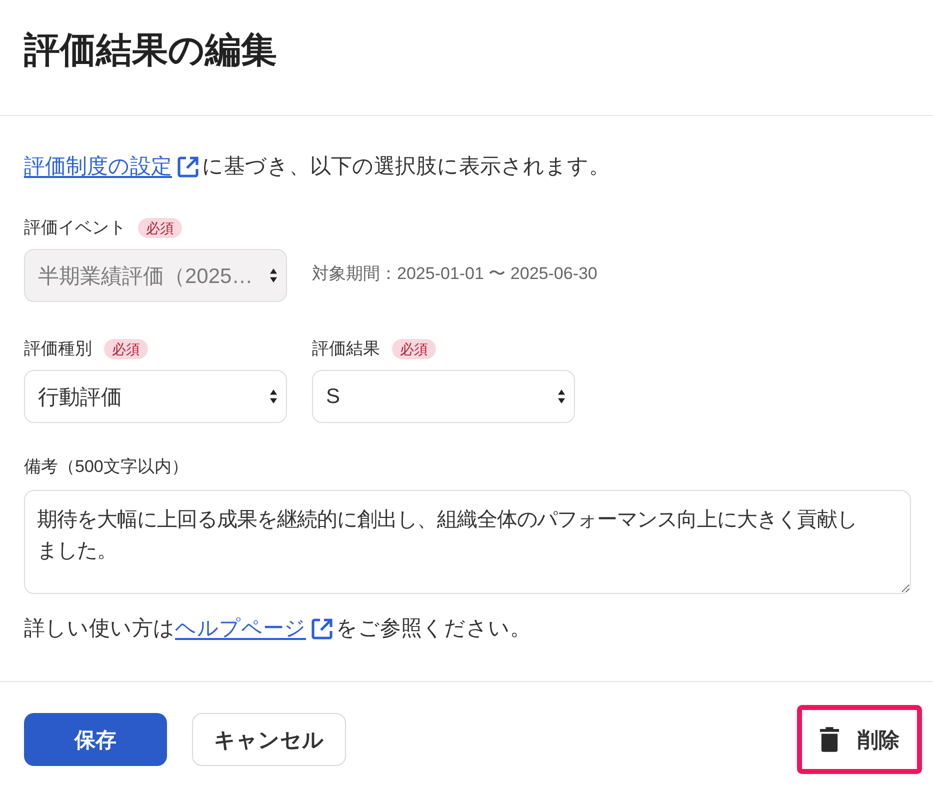  Describe the element at coordinates (150, 50) in the screenshot. I see `page-title: 評価結果の編集` at that location.